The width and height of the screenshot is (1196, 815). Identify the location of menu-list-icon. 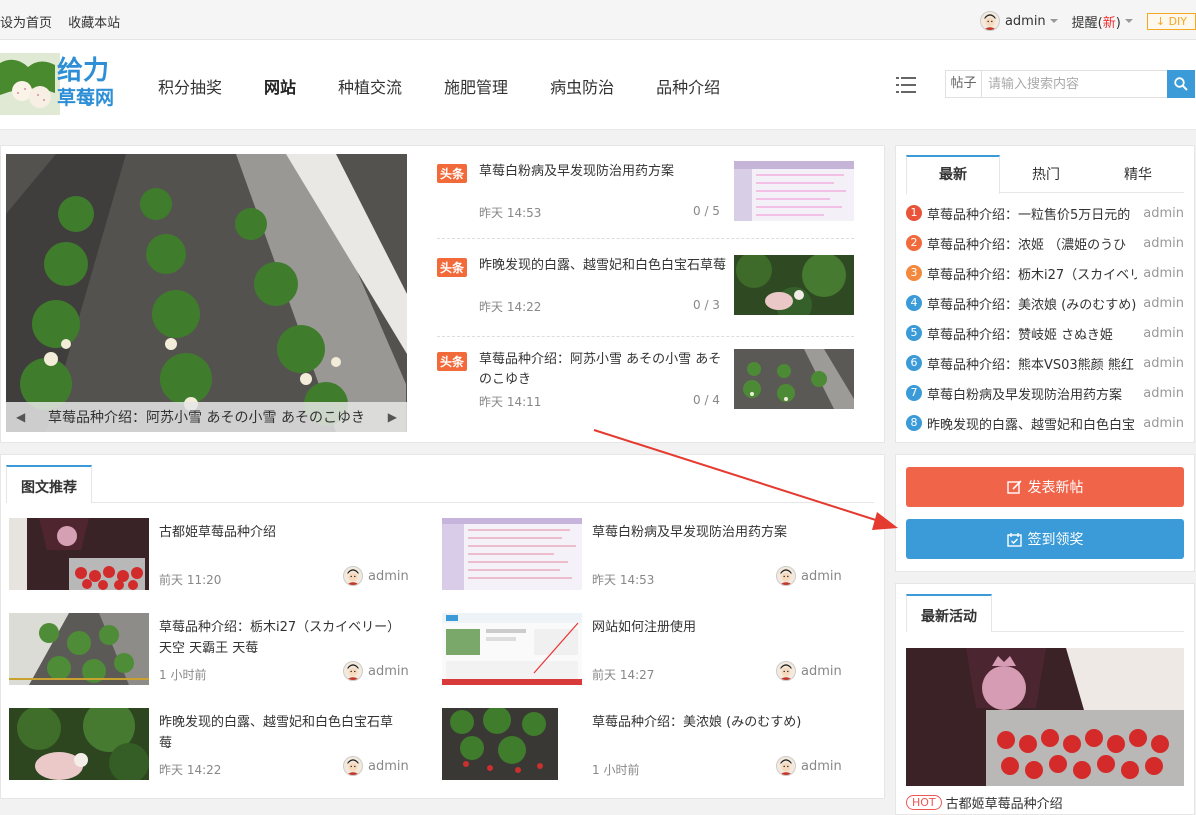
(906, 85).